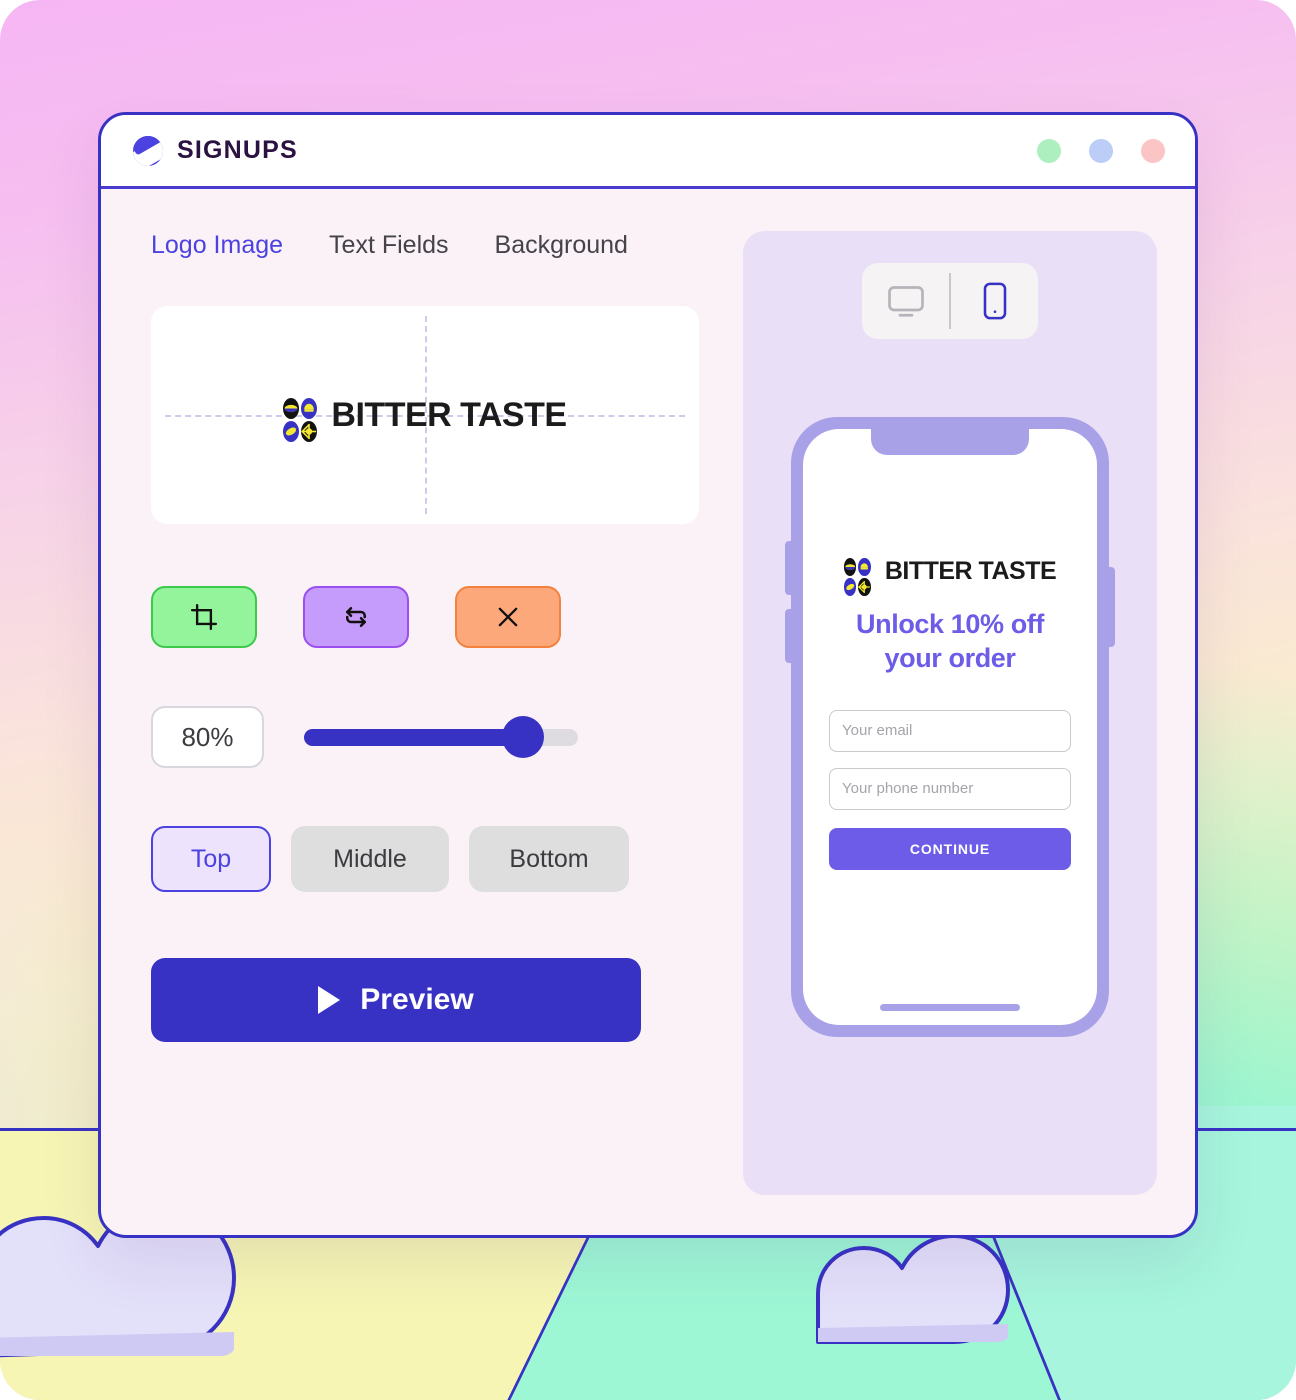 The image size is (1296, 1400). I want to click on slider-fill, so click(414, 737).